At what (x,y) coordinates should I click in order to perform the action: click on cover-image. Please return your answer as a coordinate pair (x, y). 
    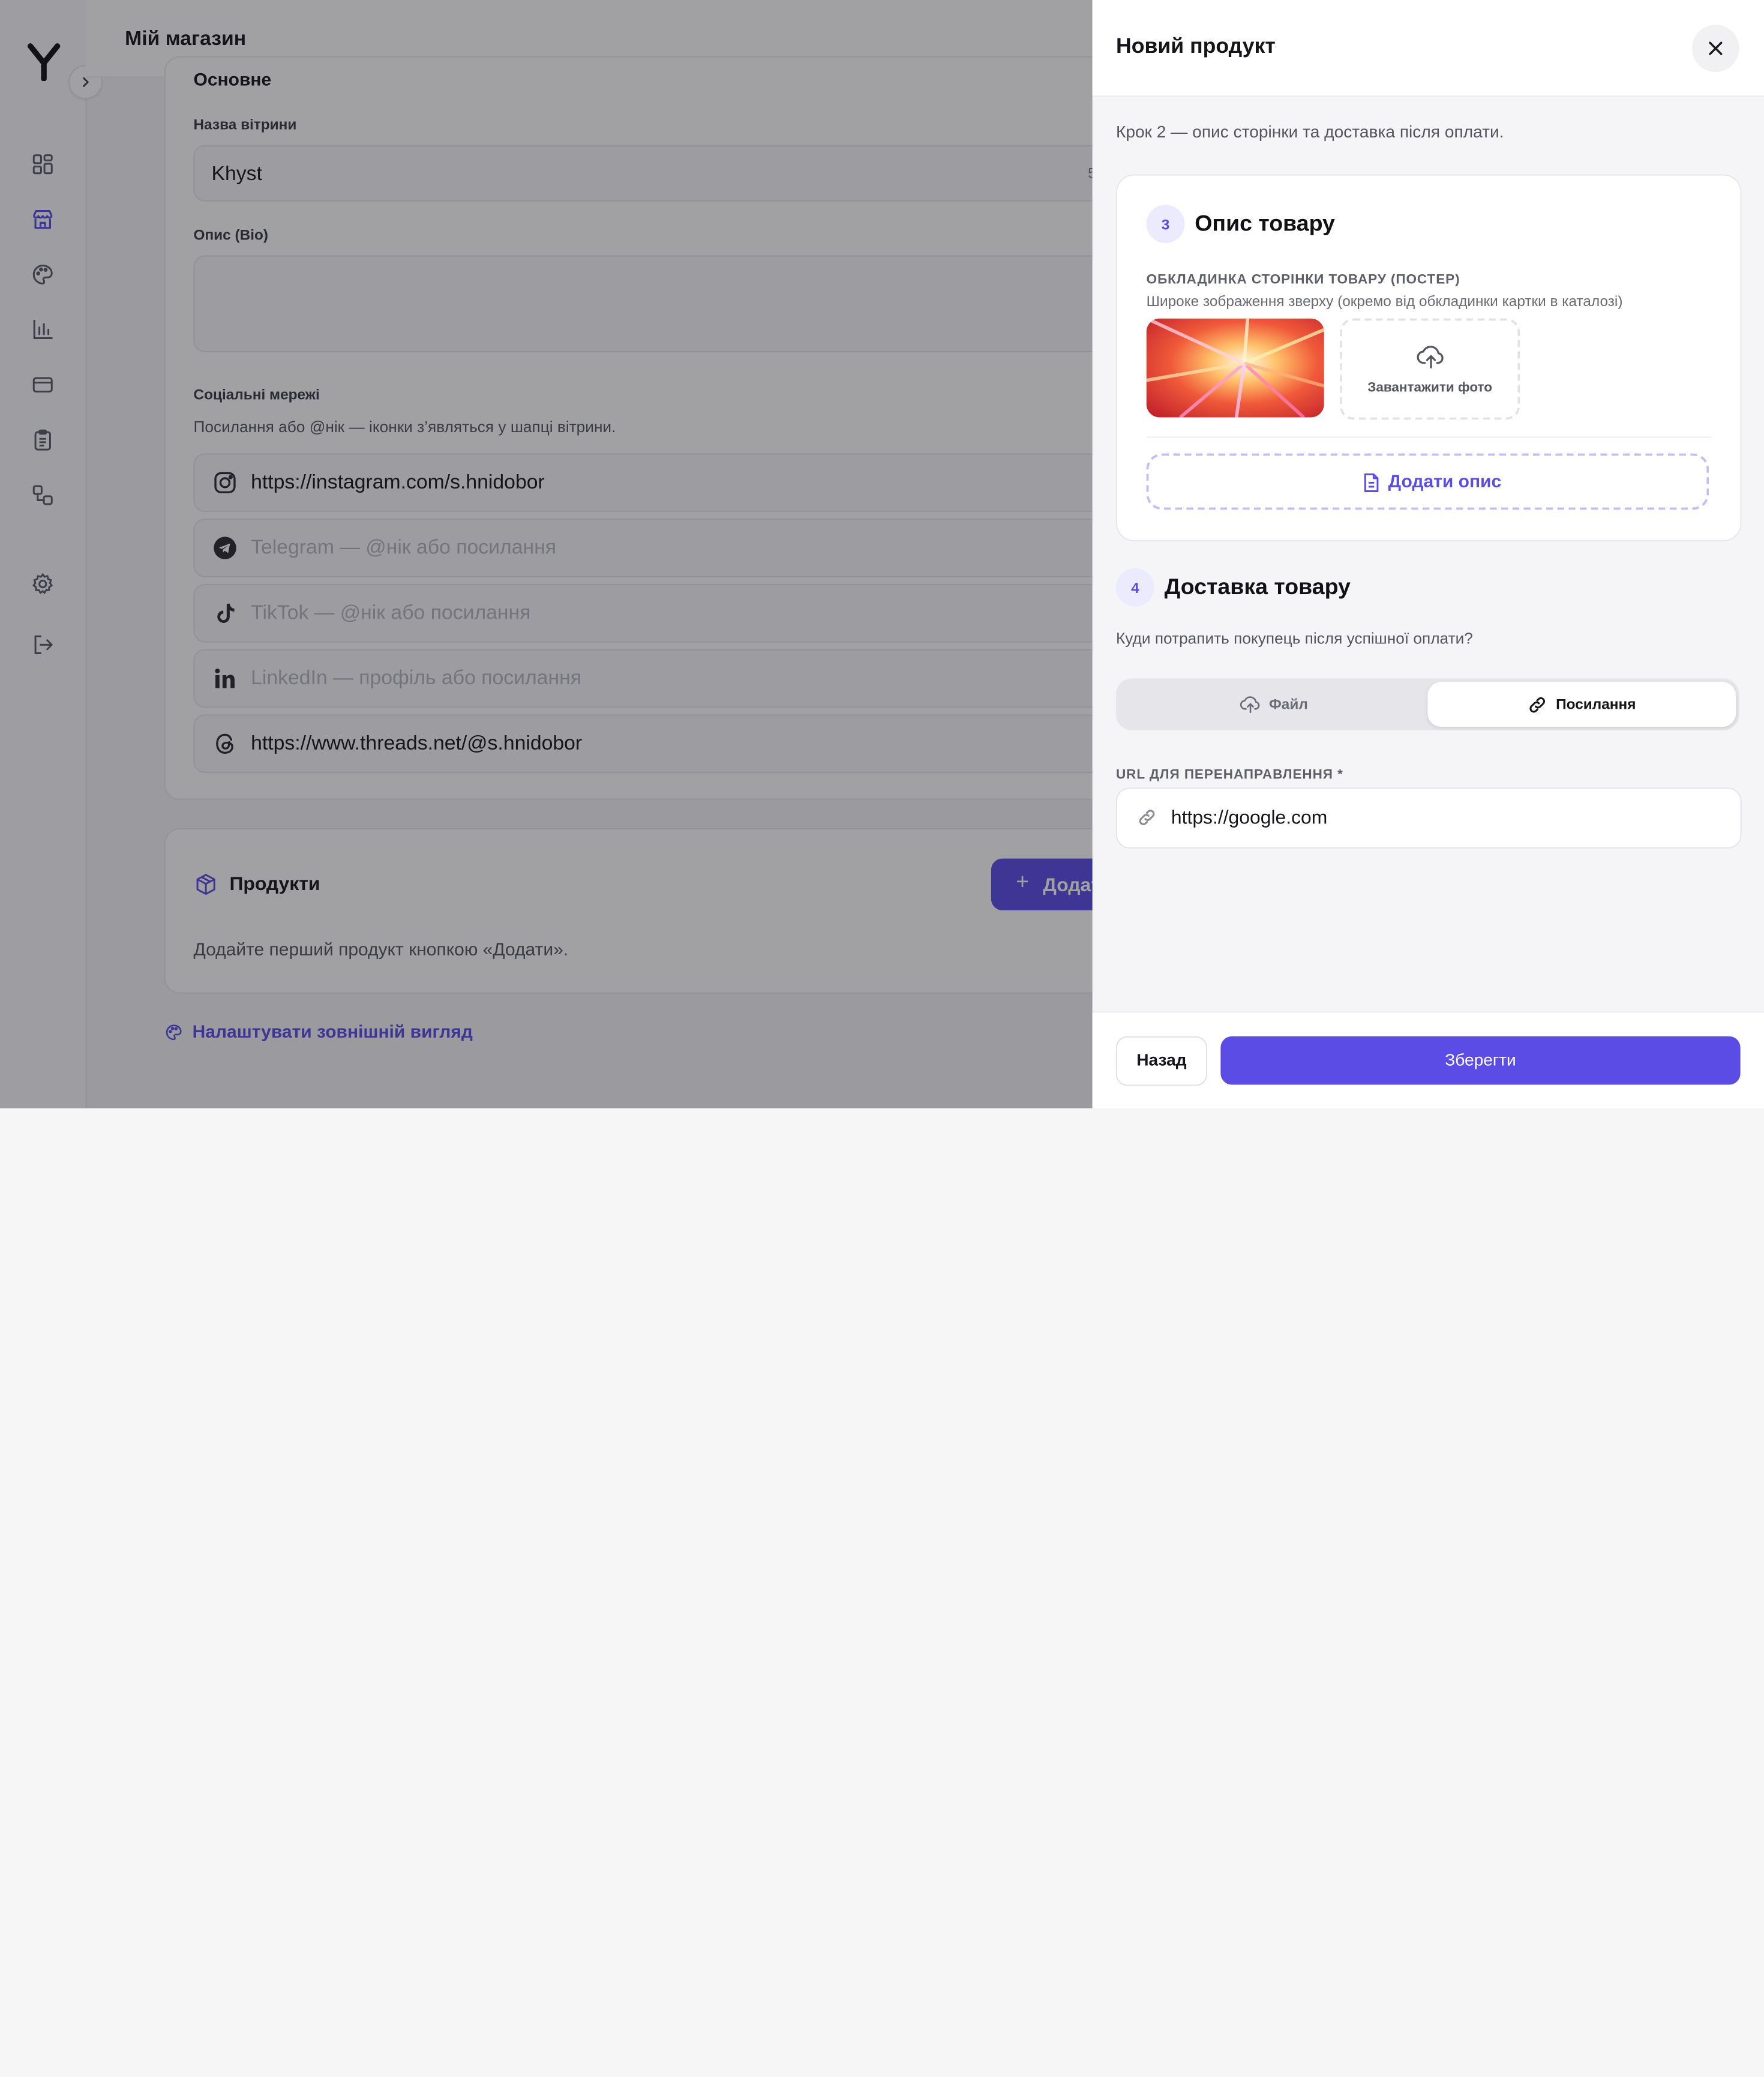
    Looking at the image, I should click on (1236, 368).